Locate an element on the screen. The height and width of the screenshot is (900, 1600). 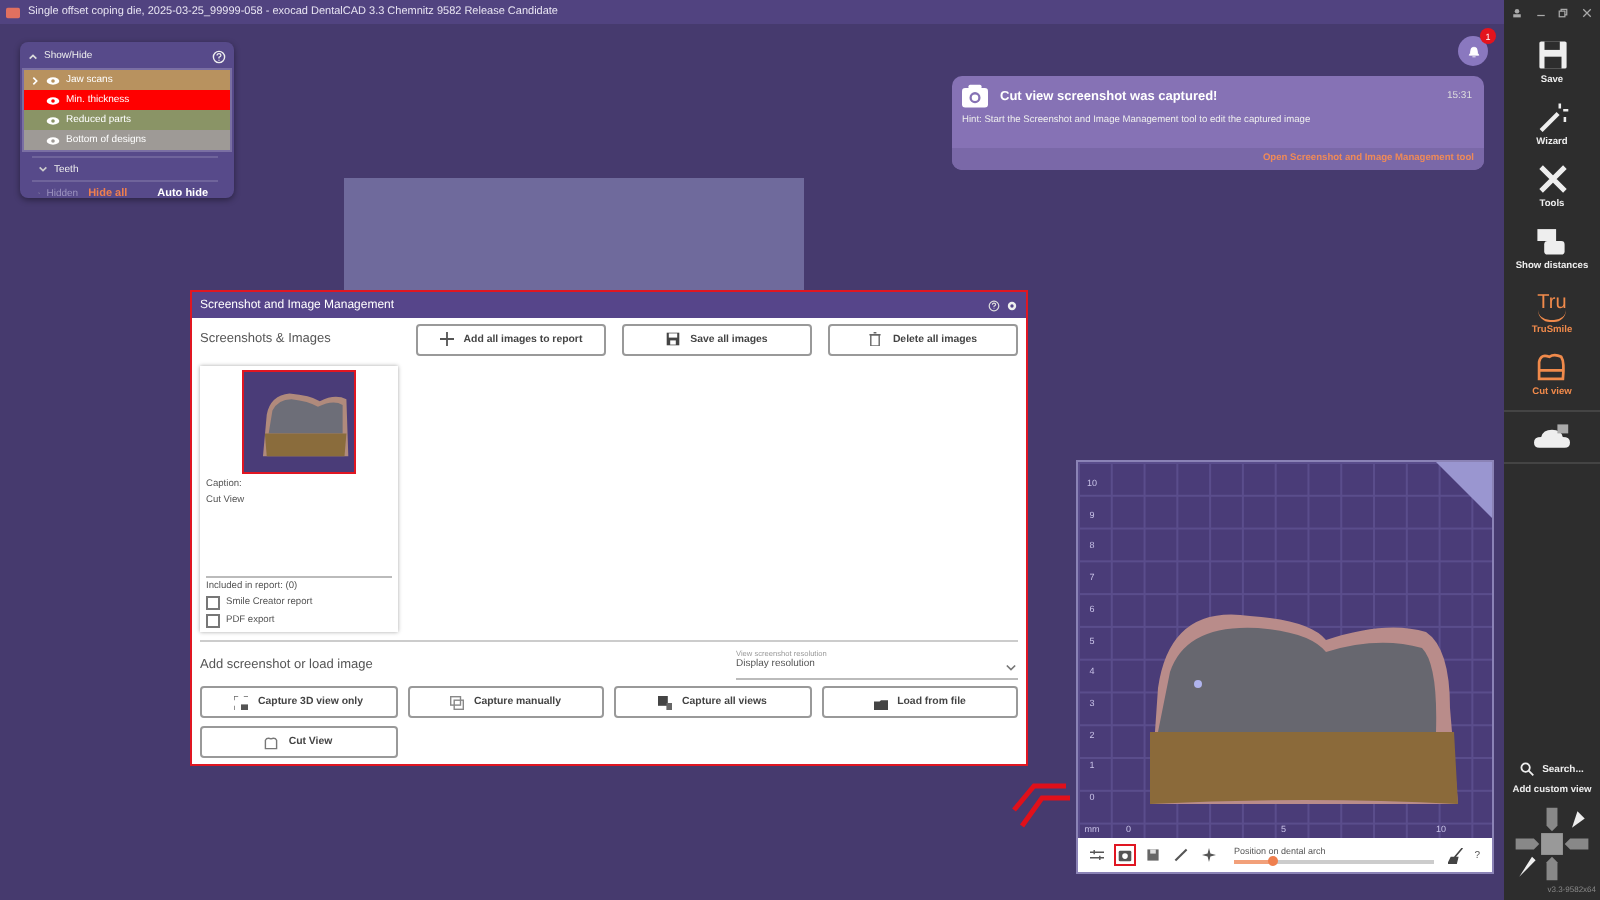
camera-icon is located at coordinates (975, 96).